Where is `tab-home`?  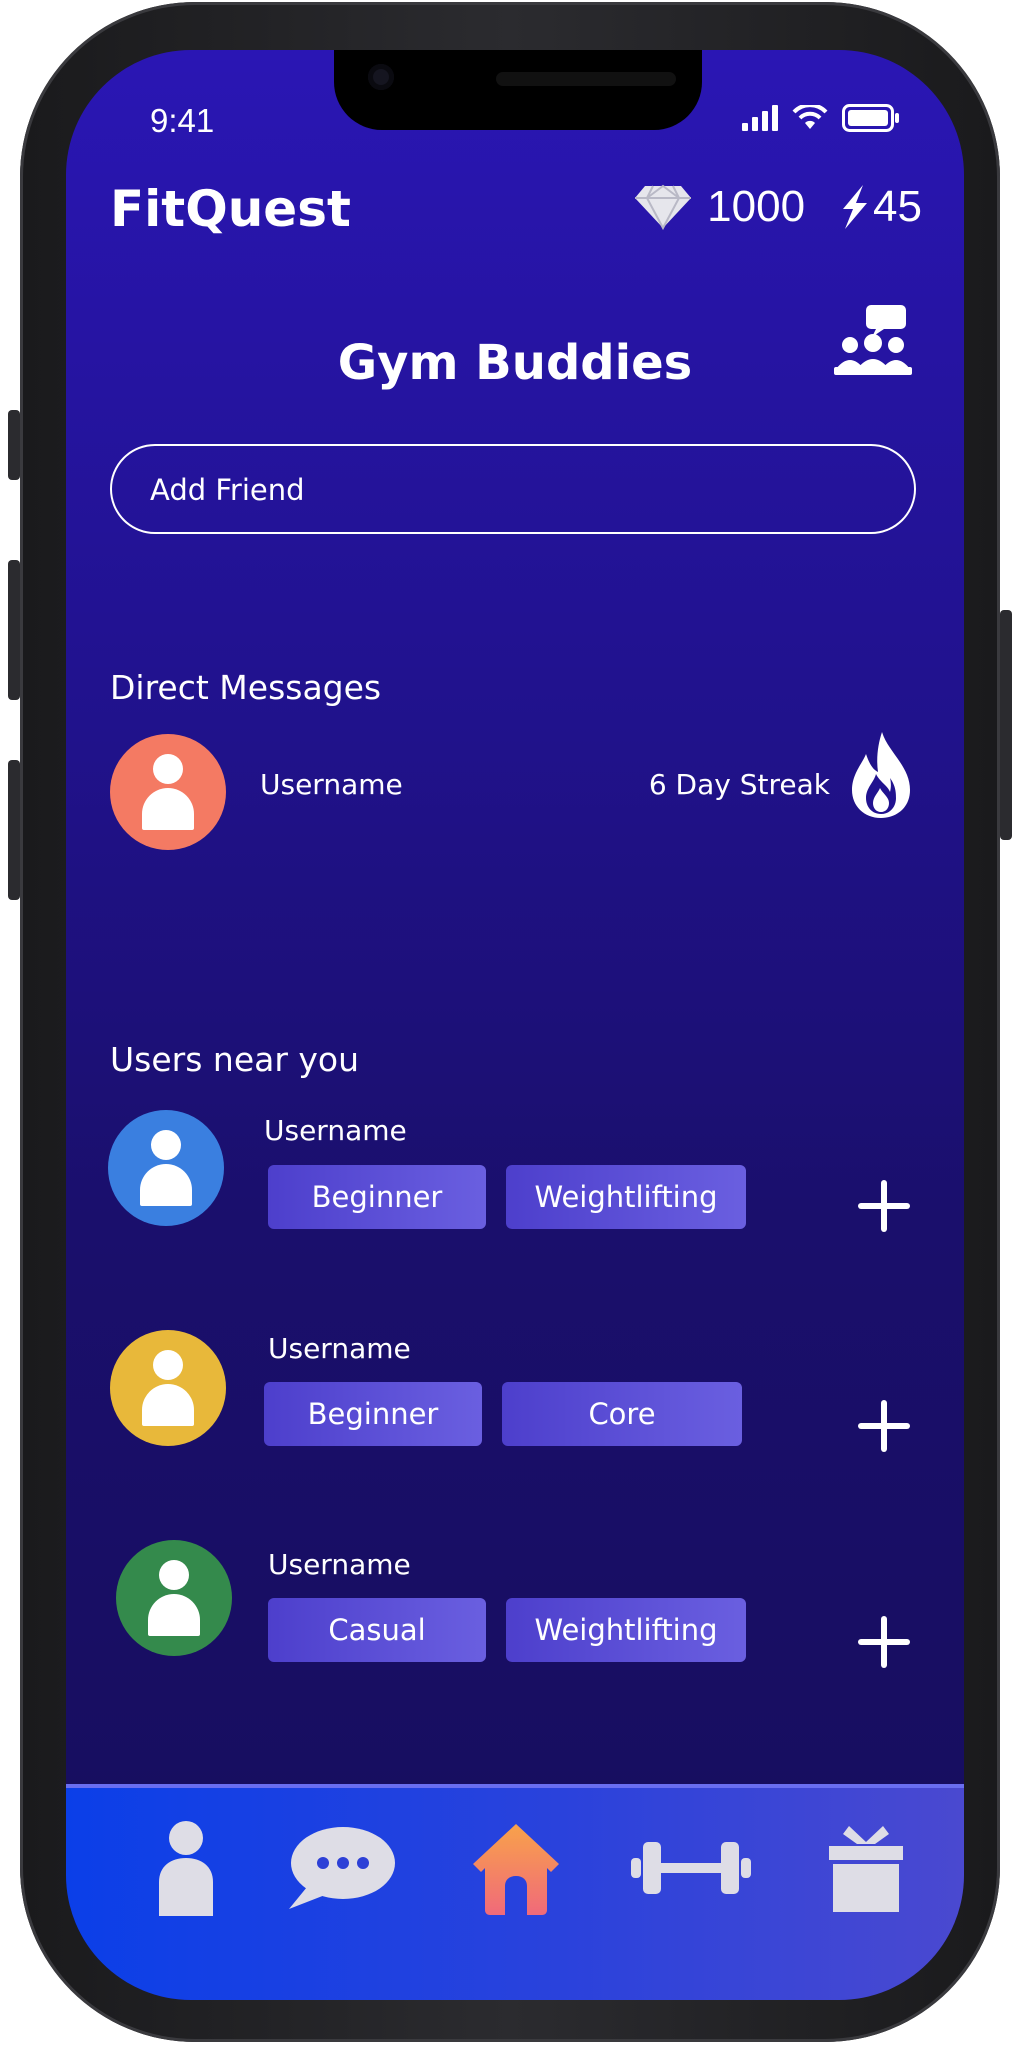 tab-home is located at coordinates (516, 1868).